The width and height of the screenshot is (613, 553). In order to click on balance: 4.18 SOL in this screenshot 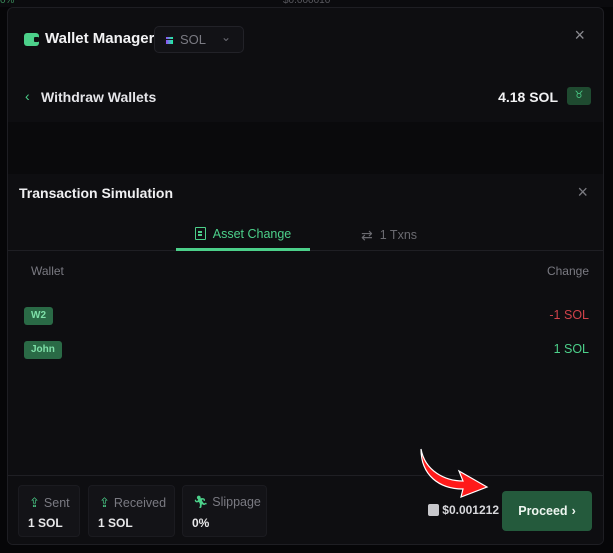, I will do `click(528, 97)`.